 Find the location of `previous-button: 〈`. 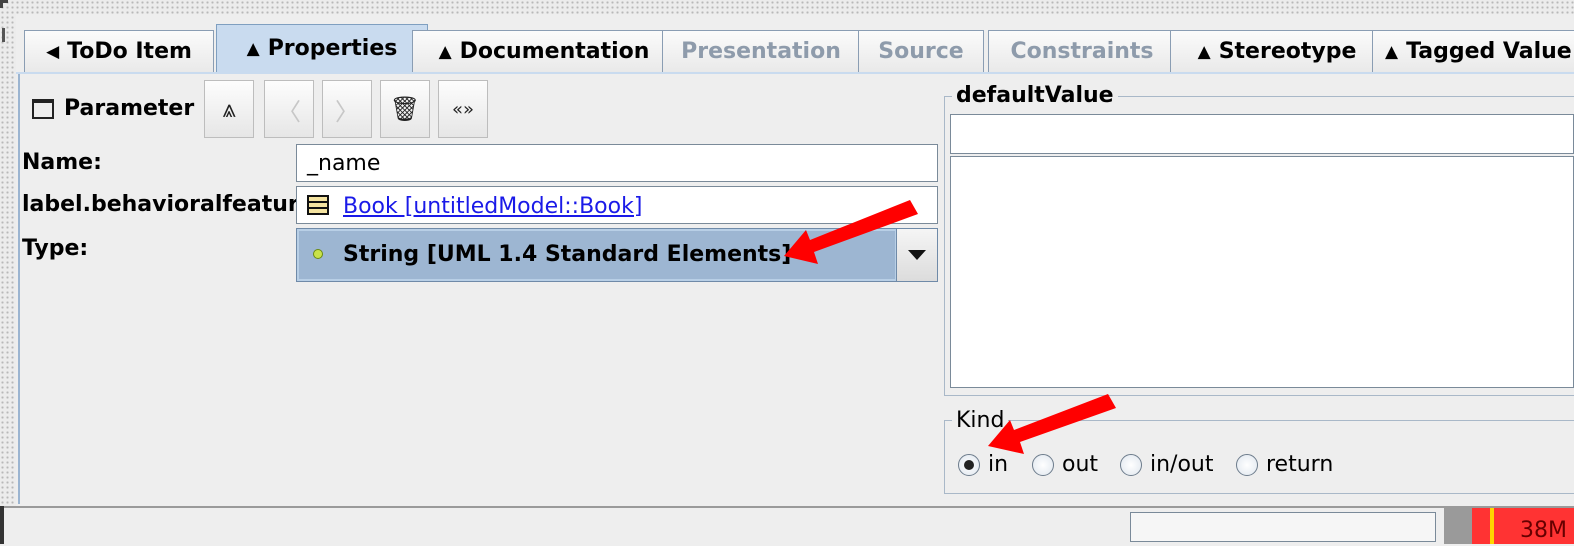

previous-button: 〈 is located at coordinates (289, 109).